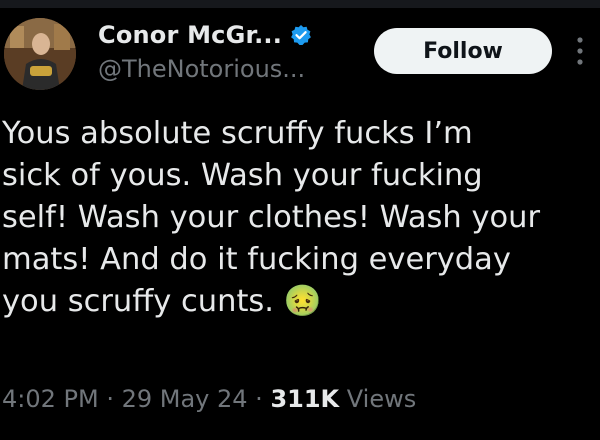 The width and height of the screenshot is (600, 440). I want to click on verified-badge-icon, so click(301, 35).